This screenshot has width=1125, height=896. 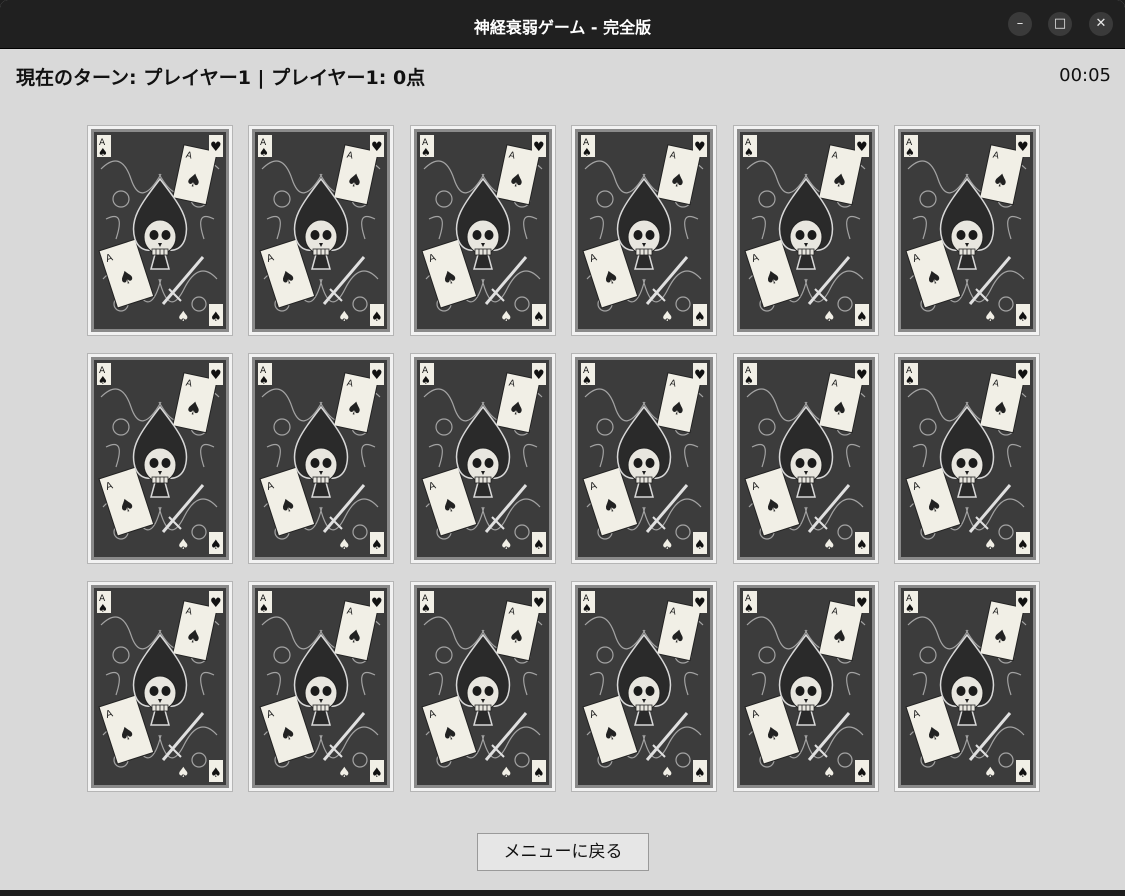 What do you see at coordinates (644, 686) in the screenshot?
I see `card-16-face-down: A ♠ A ♠ A ♠ ♥ ♠ ♠` at bounding box center [644, 686].